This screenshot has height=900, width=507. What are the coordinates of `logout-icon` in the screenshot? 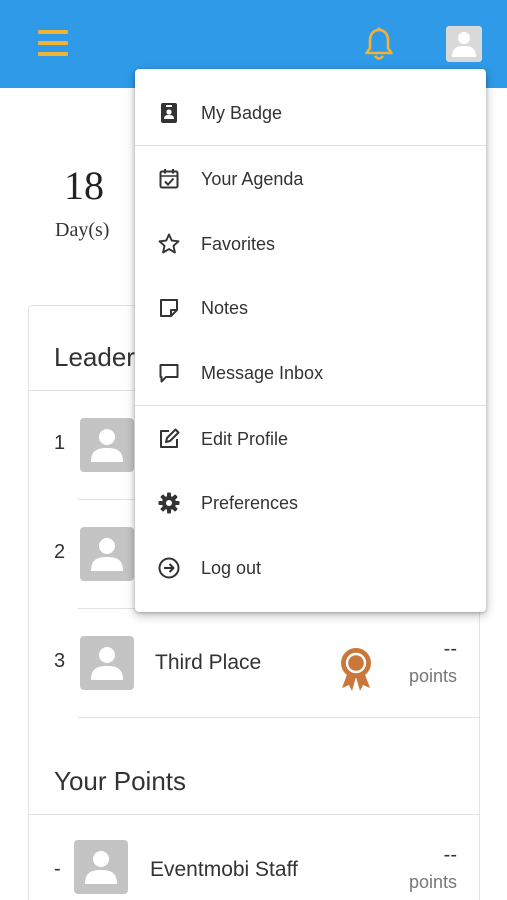 It's located at (169, 568).